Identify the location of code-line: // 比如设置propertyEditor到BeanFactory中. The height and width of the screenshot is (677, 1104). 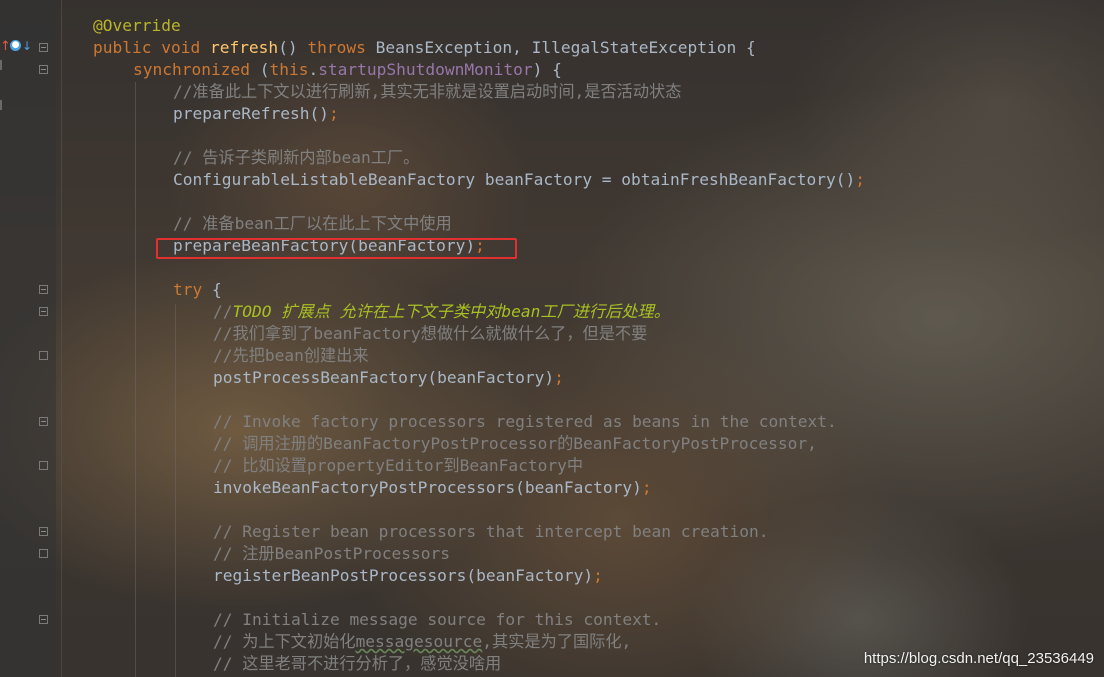
(398, 466).